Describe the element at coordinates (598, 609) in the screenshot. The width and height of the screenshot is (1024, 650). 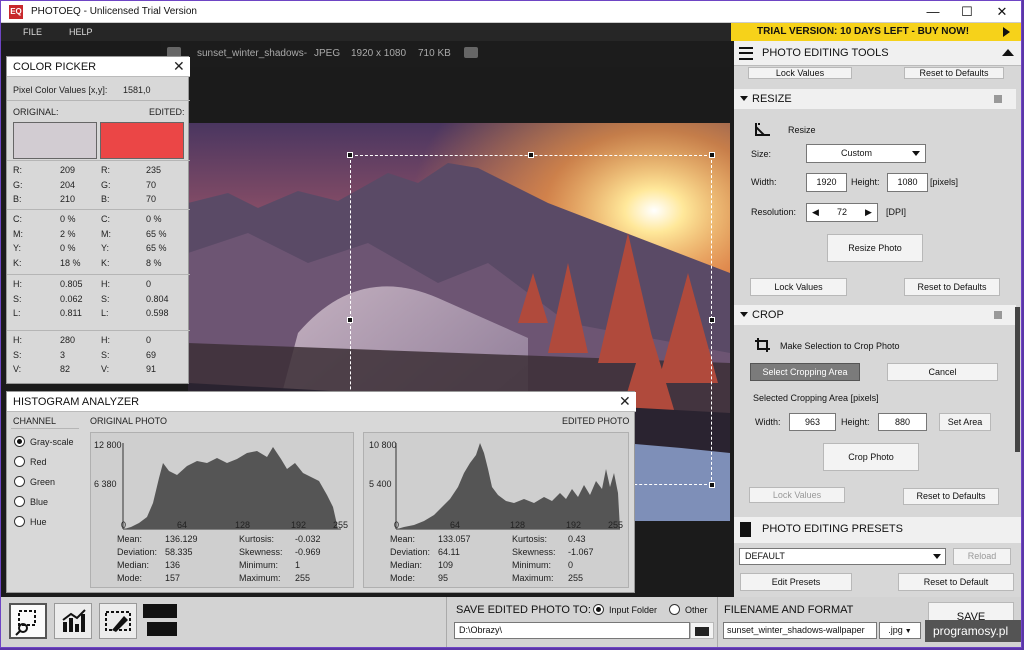
I see `input-folder-radio` at that location.